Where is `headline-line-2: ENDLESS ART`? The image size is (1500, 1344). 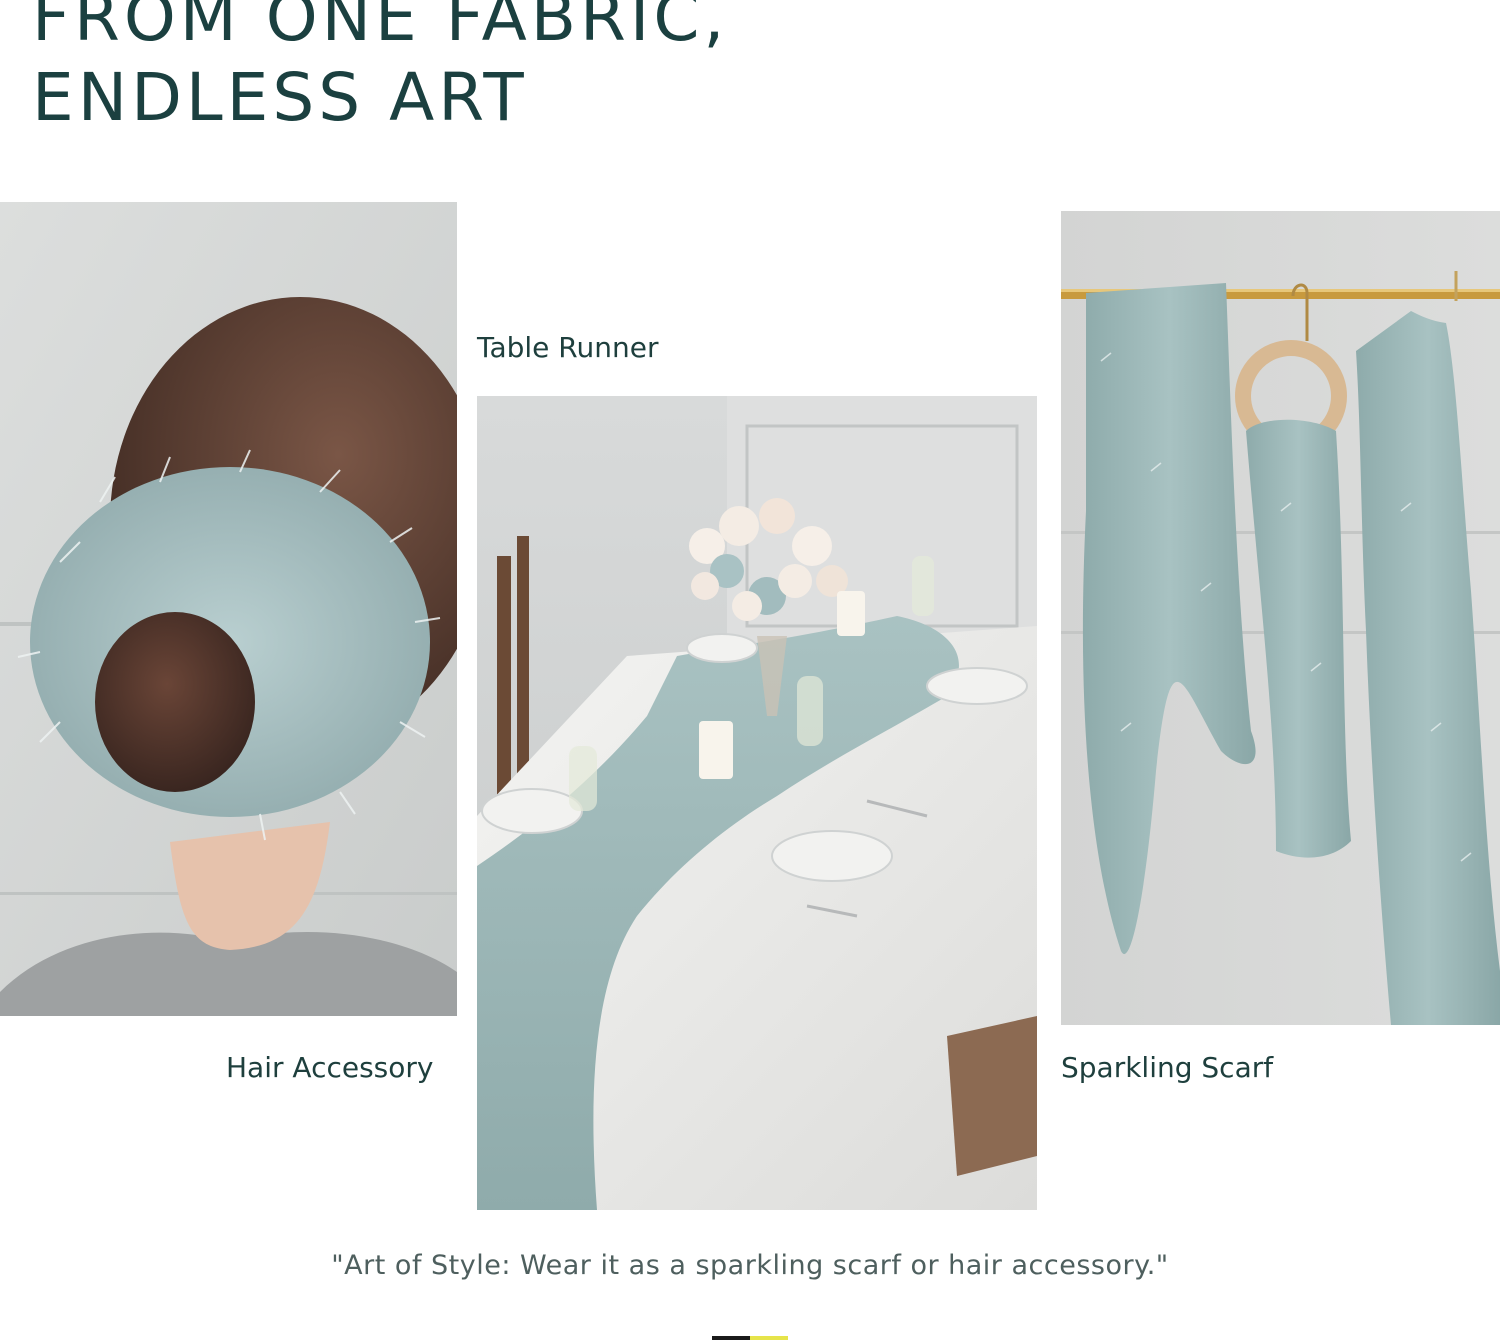 headline-line-2: ENDLESS ART is located at coordinates (280, 97).